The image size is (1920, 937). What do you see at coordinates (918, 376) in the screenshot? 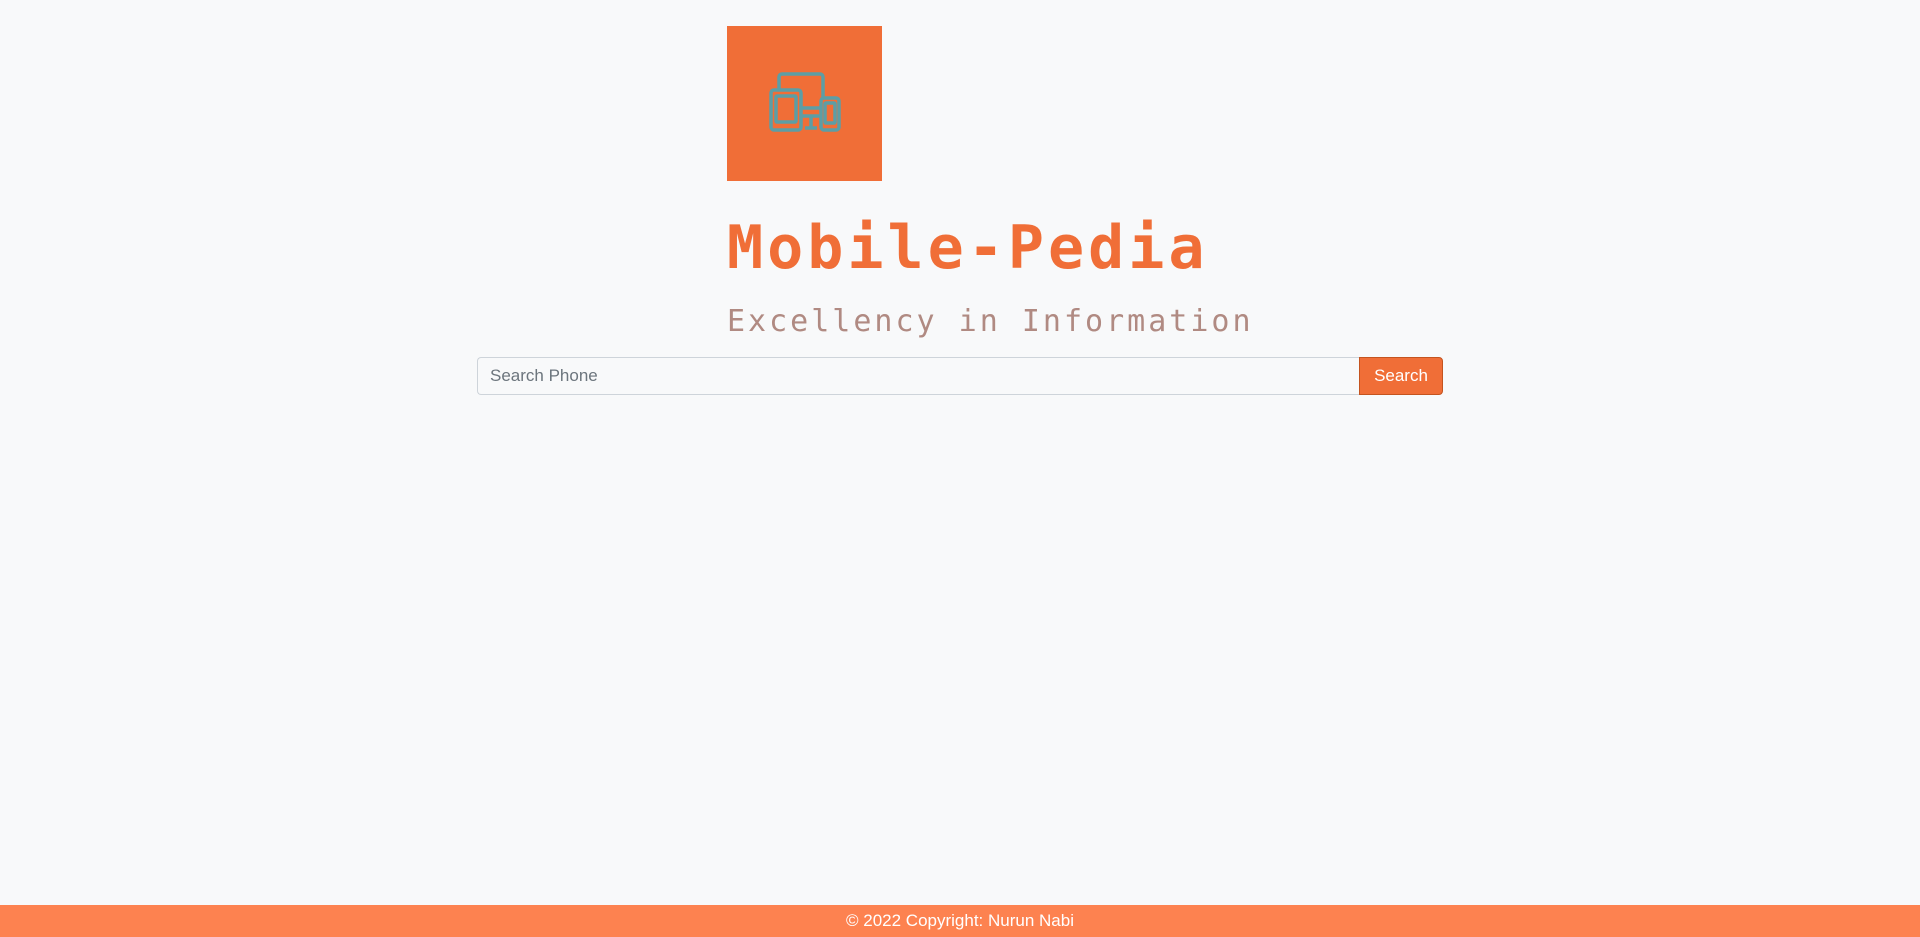
I see `search-input` at bounding box center [918, 376].